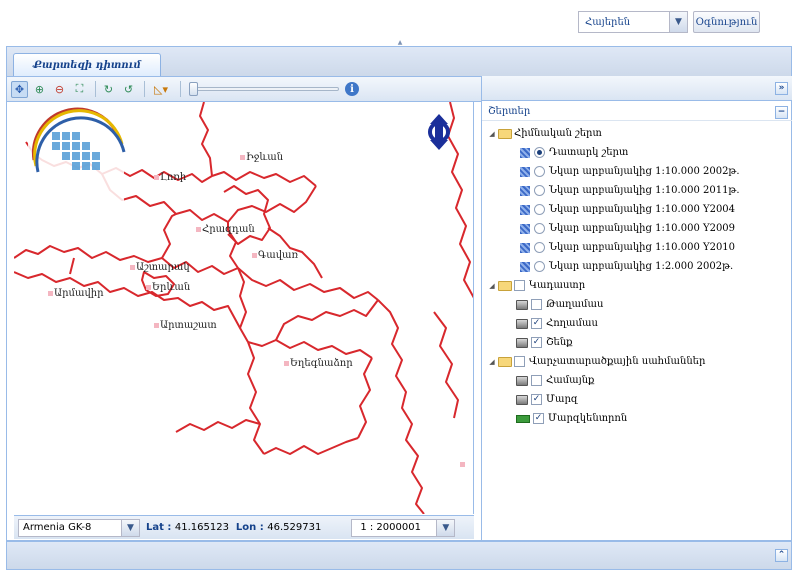 The image size is (798, 576). I want to click on layer-item: Նկար արբանյակից 1:2.000 2002թ., so click(637, 266).